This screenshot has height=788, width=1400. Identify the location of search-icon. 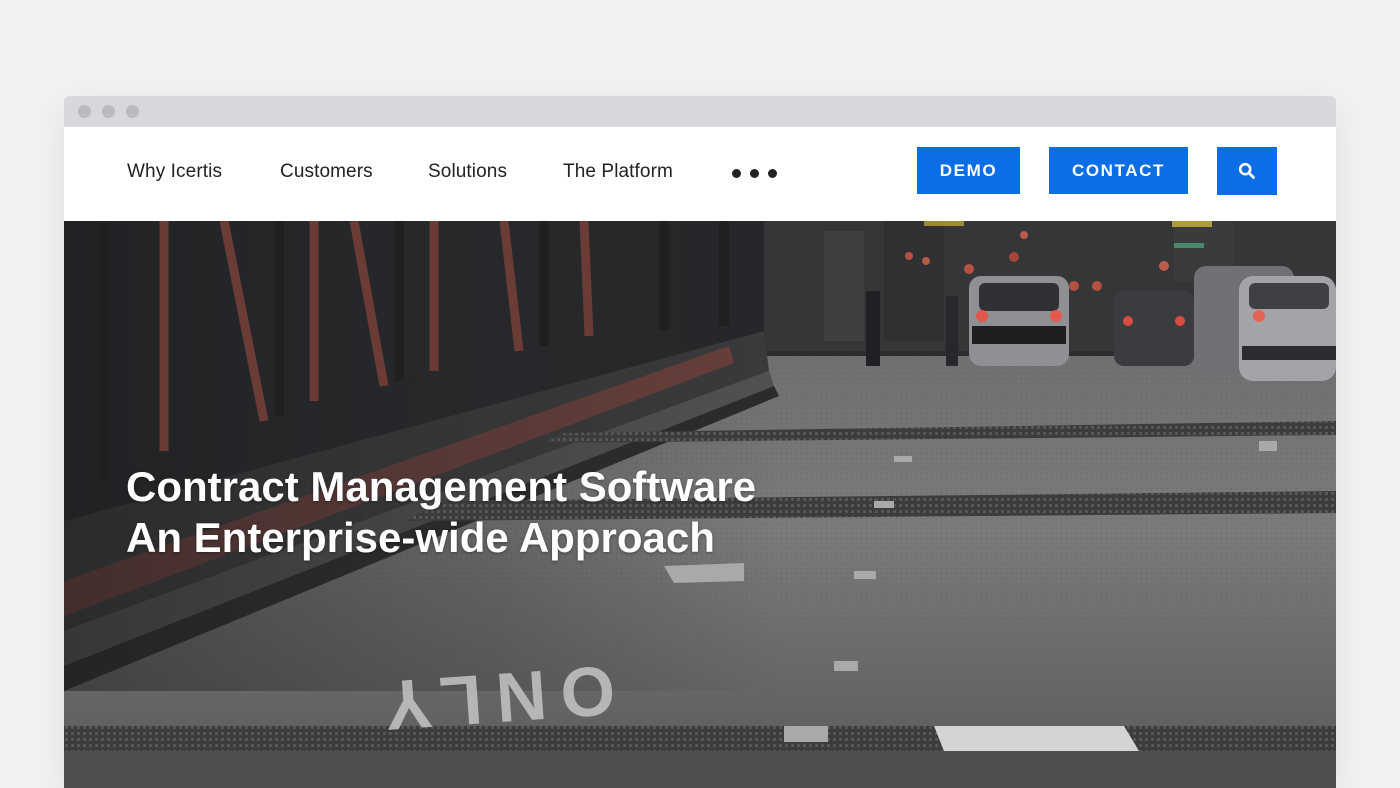
(1246, 170).